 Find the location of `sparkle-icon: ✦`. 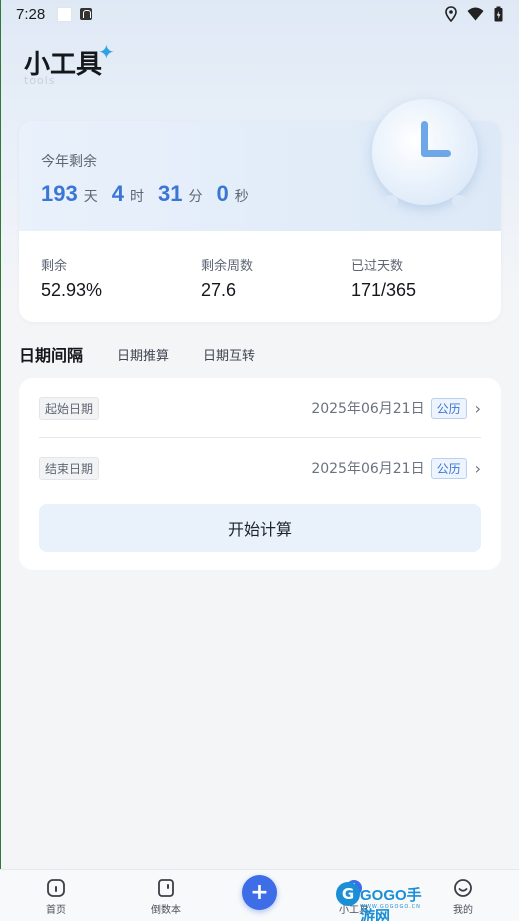

sparkle-icon: ✦ is located at coordinates (106, 52).